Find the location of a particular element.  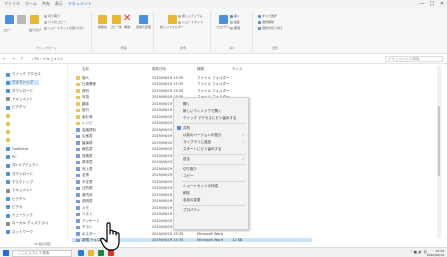

submenu-arrow-icon: › is located at coordinates (243, 158).